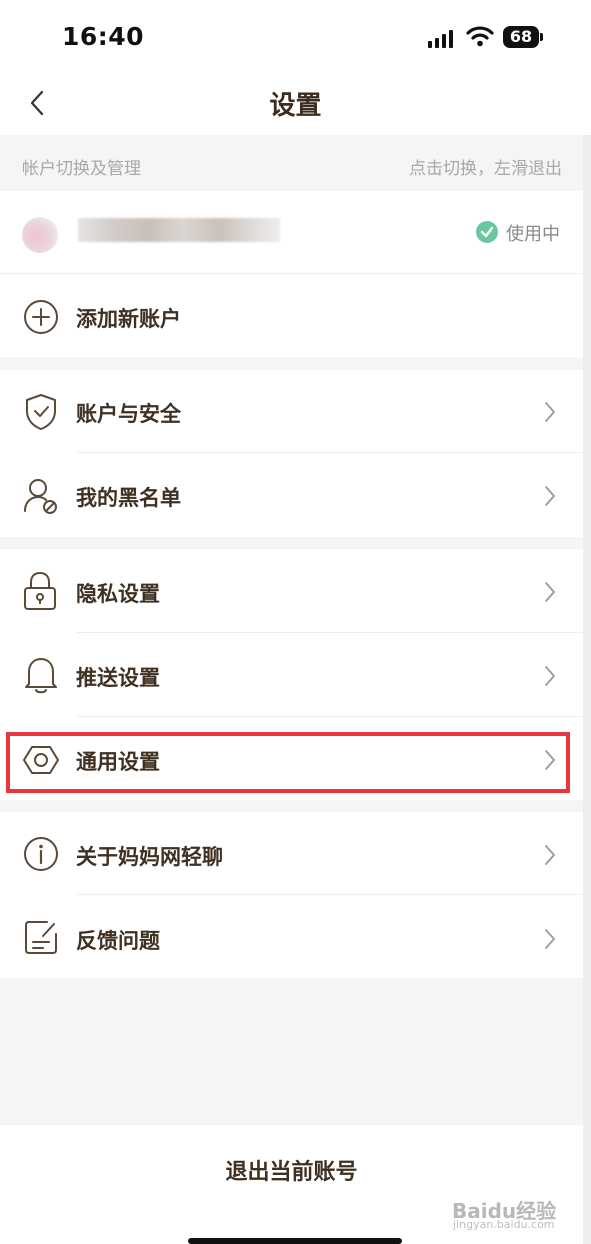 The height and width of the screenshot is (1244, 591). What do you see at coordinates (41, 412) in the screenshot?
I see `shield-check-icon` at bounding box center [41, 412].